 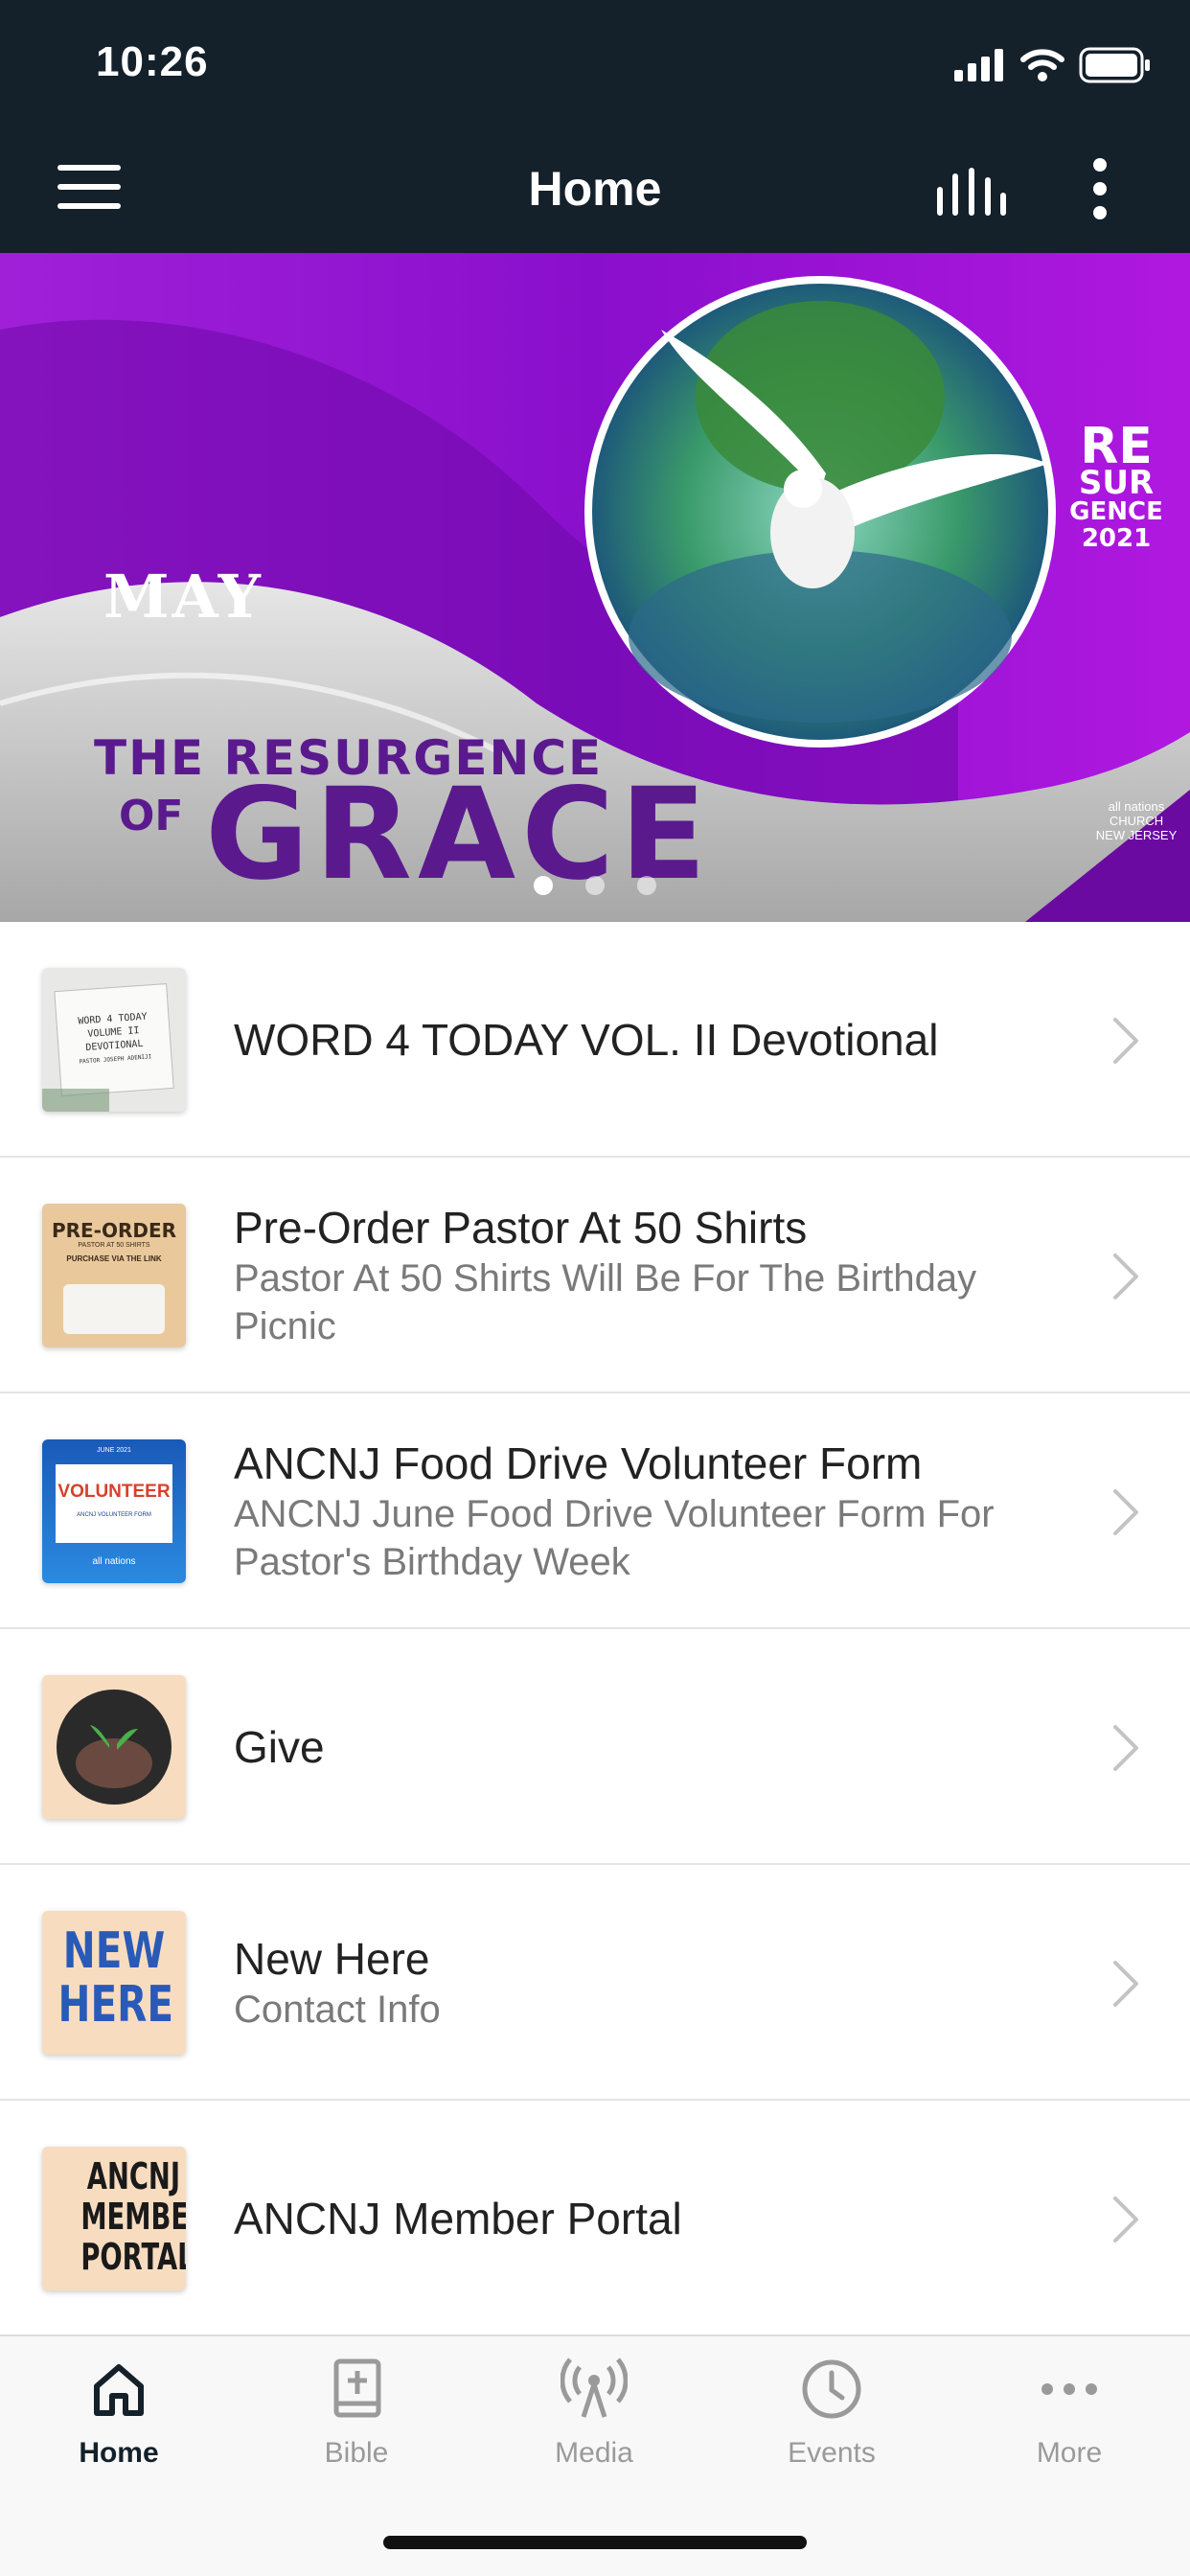 I want to click on resurgence-logo: RE SUR GENCE 2021, so click(x=1116, y=485).